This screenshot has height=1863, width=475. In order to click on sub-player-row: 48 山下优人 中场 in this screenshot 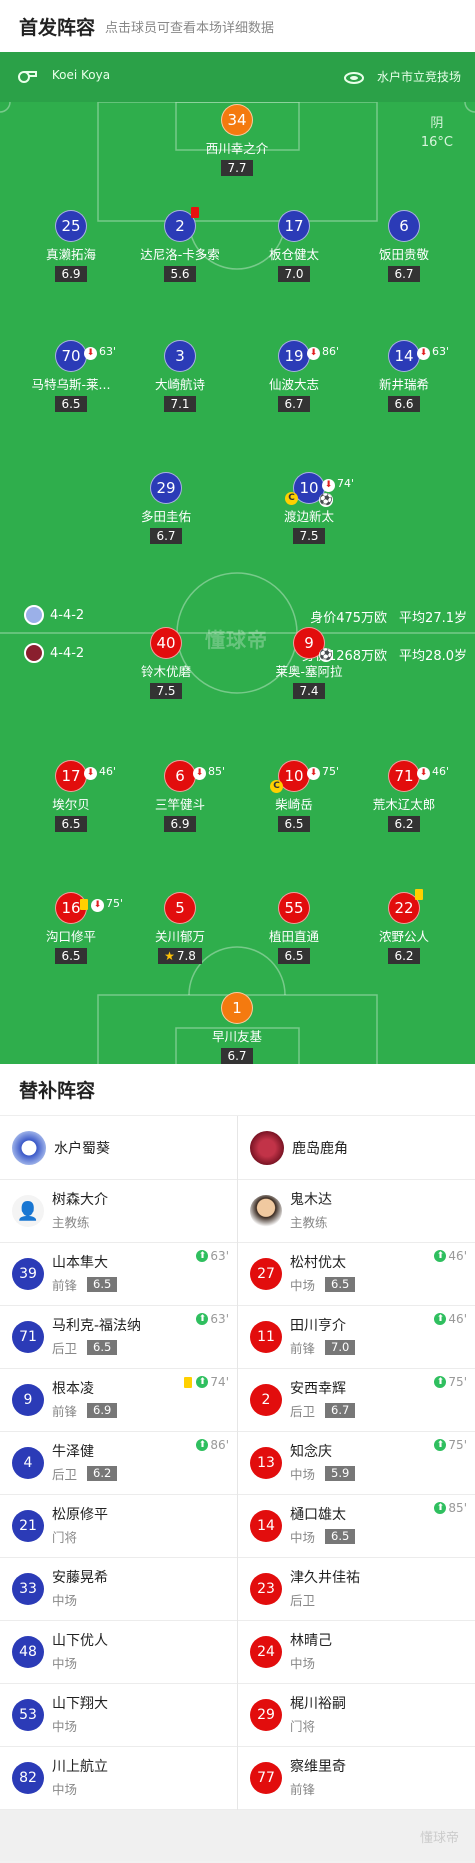, I will do `click(118, 1652)`.